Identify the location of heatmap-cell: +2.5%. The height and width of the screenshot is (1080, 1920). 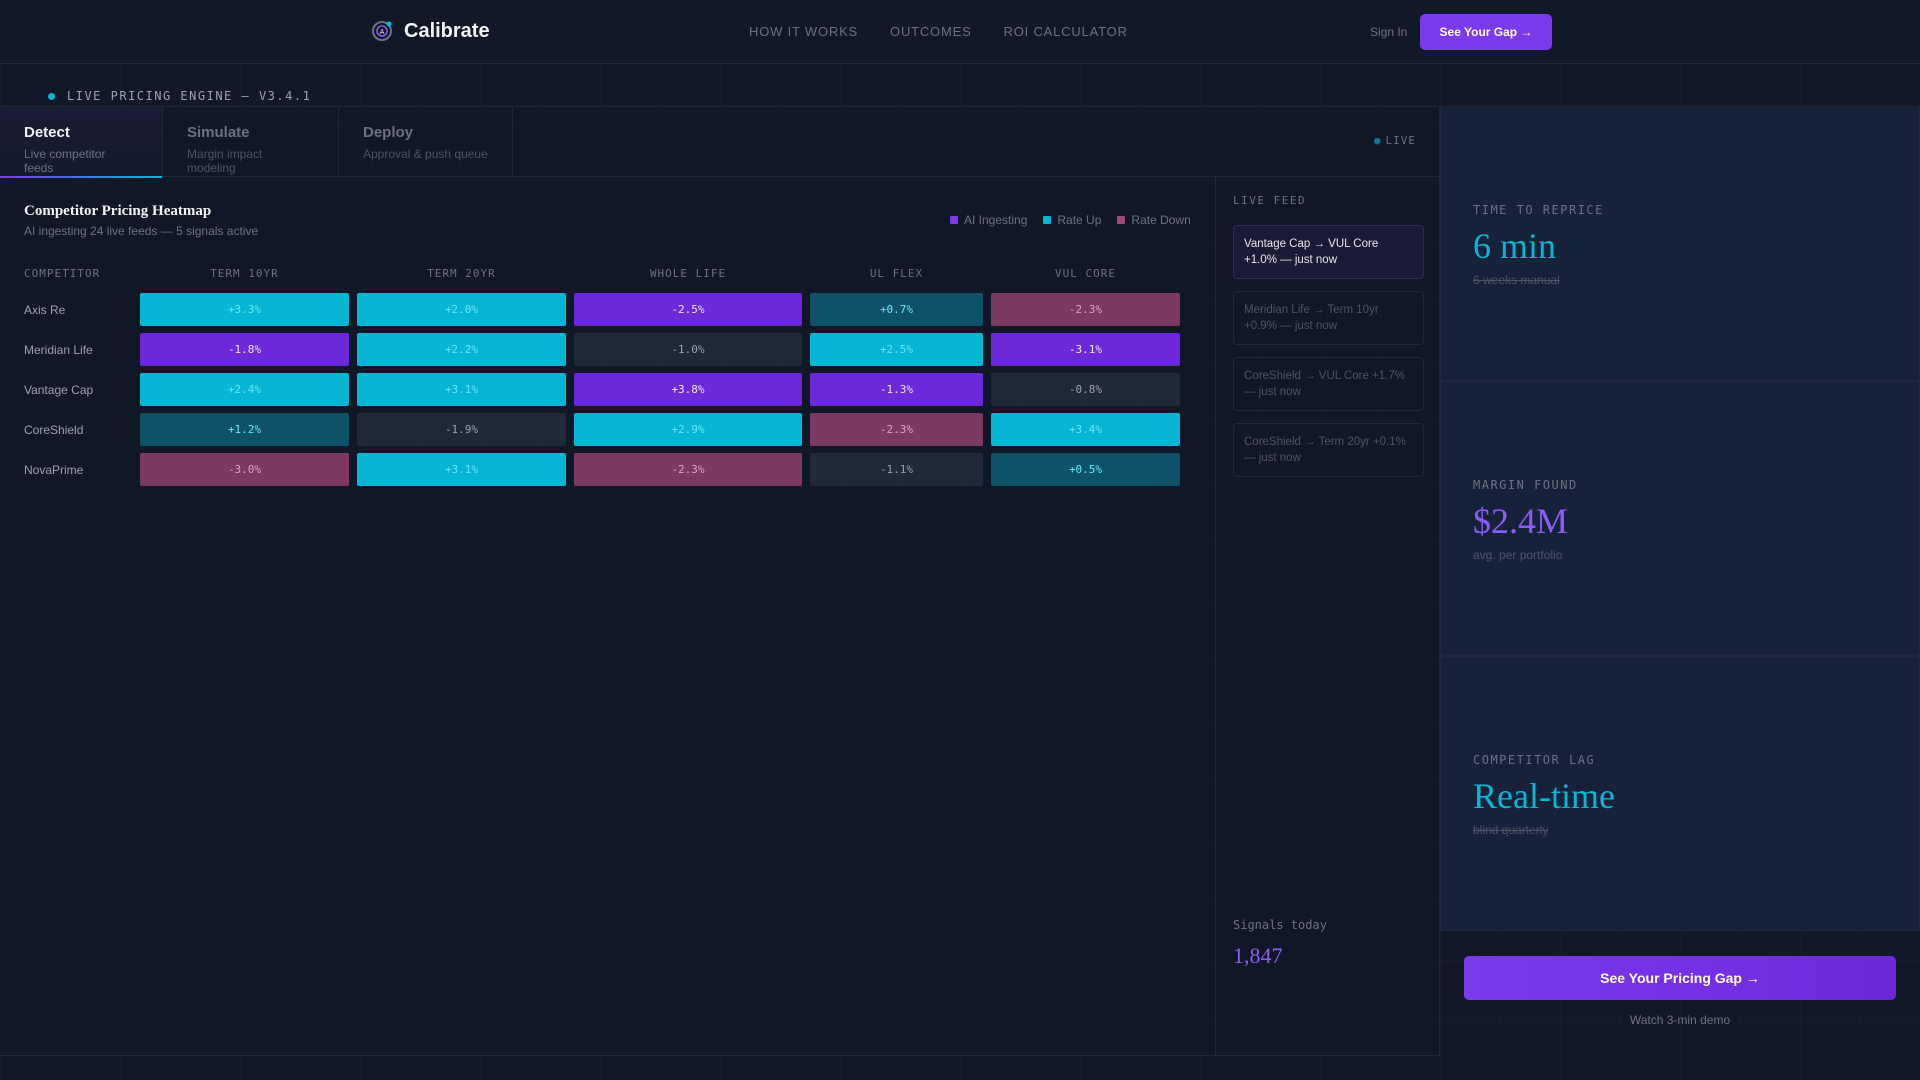
(896, 349).